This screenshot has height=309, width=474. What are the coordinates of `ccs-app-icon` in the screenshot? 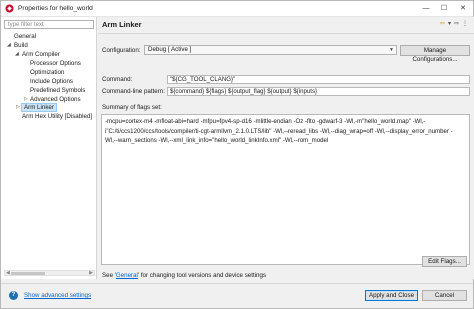 It's located at (9, 8).